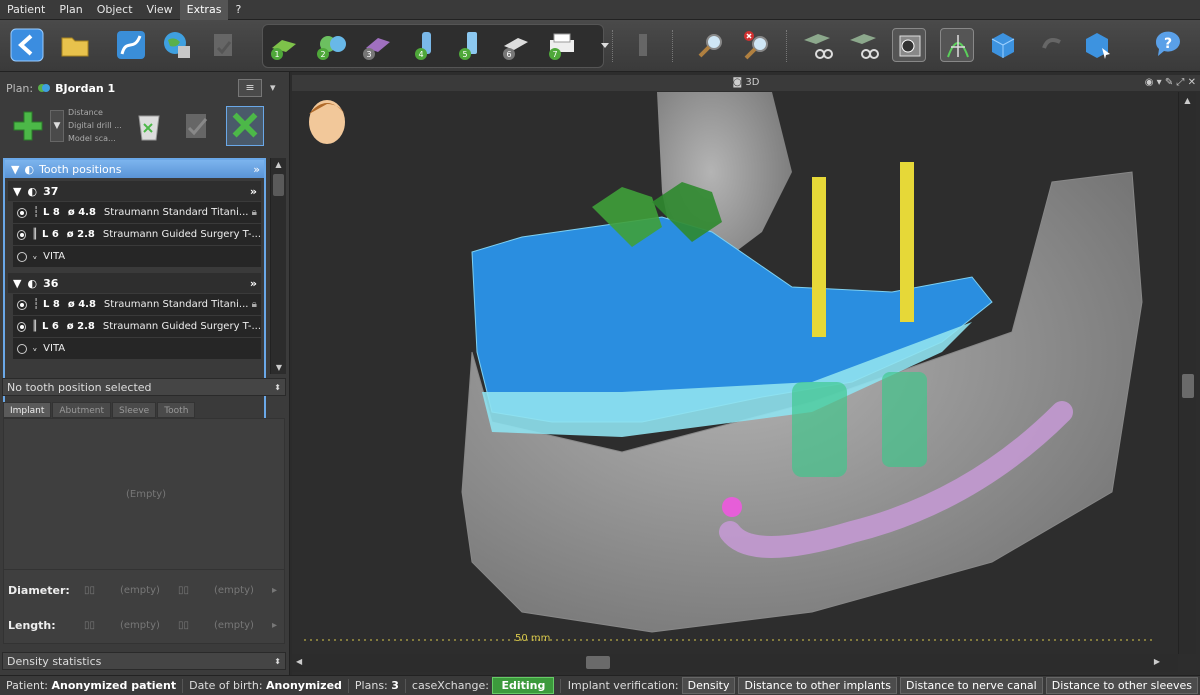 Image resolution: width=1200 pixels, height=695 pixels. I want to click on chevron-down-icon: ▾, so click(1159, 82).